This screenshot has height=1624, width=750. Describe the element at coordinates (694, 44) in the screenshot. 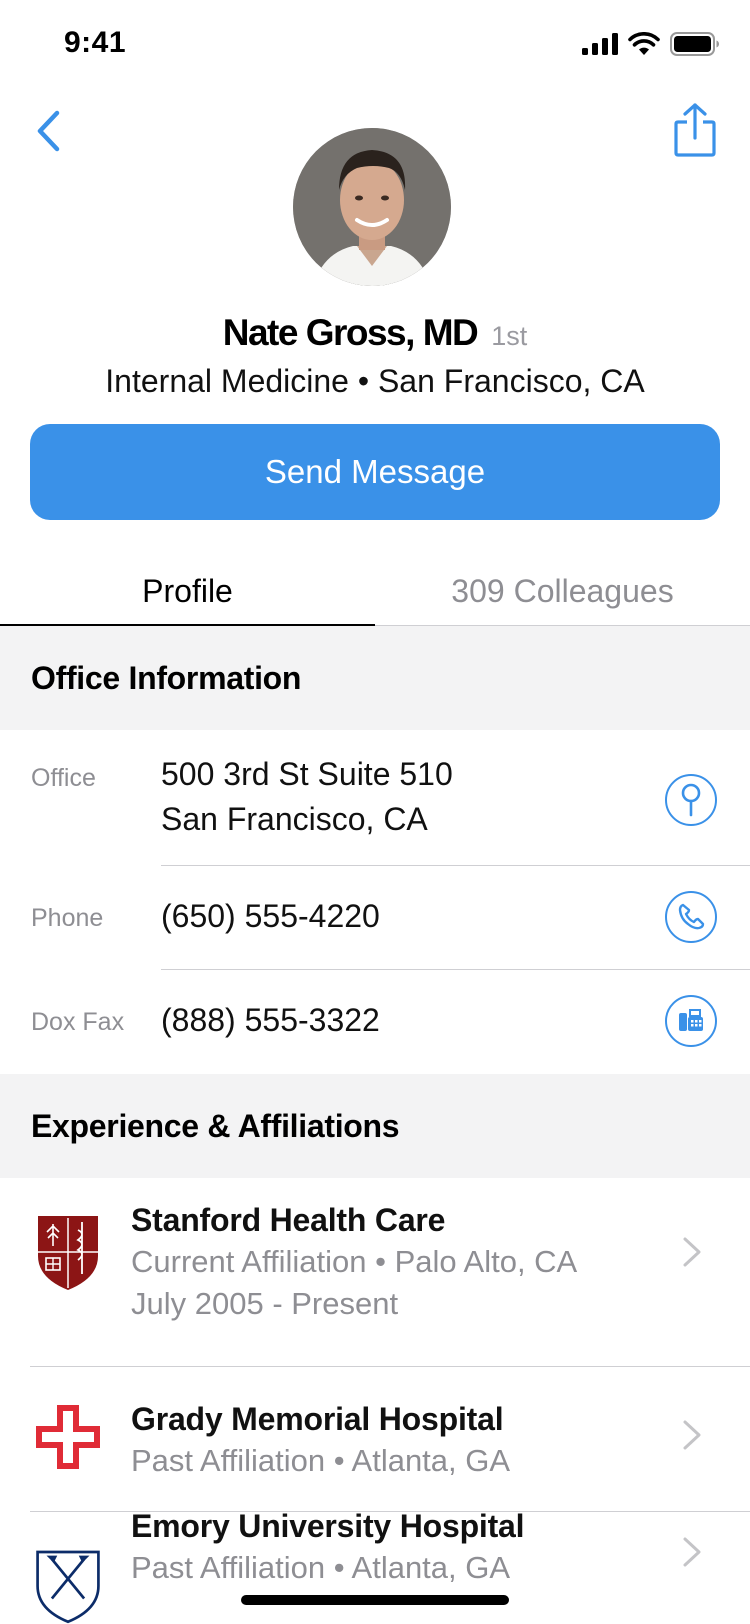

I see `battery-icon` at that location.